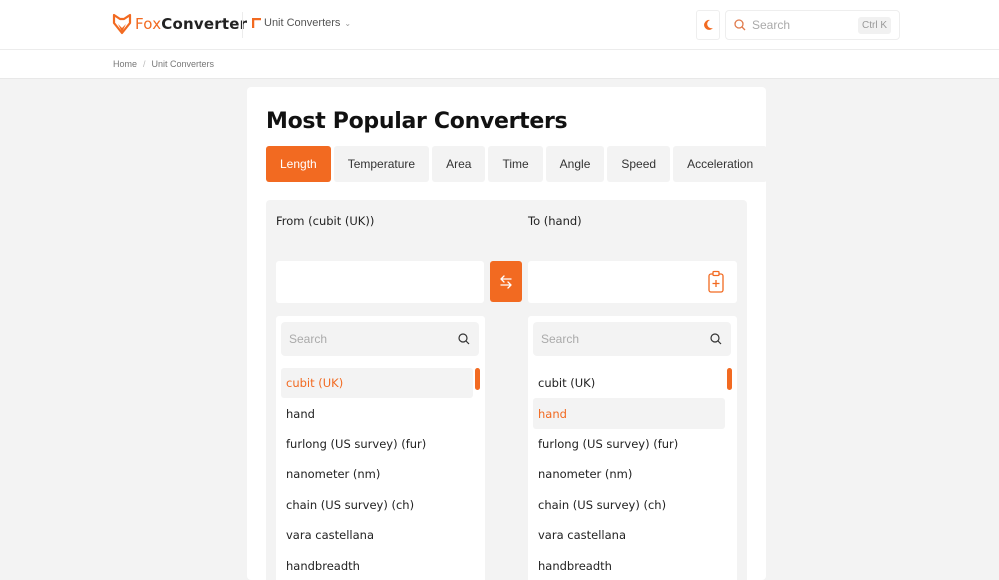 The image size is (999, 580). I want to click on to-unit-item: vara castellana, so click(629, 535).